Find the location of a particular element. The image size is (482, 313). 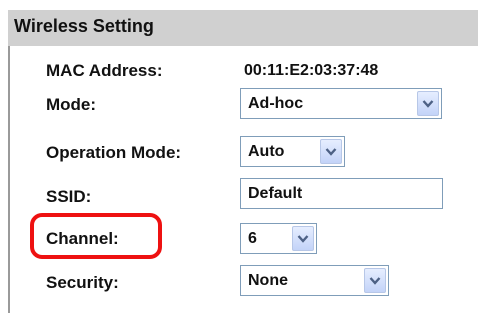

channel-label: Channel: is located at coordinates (82, 238).